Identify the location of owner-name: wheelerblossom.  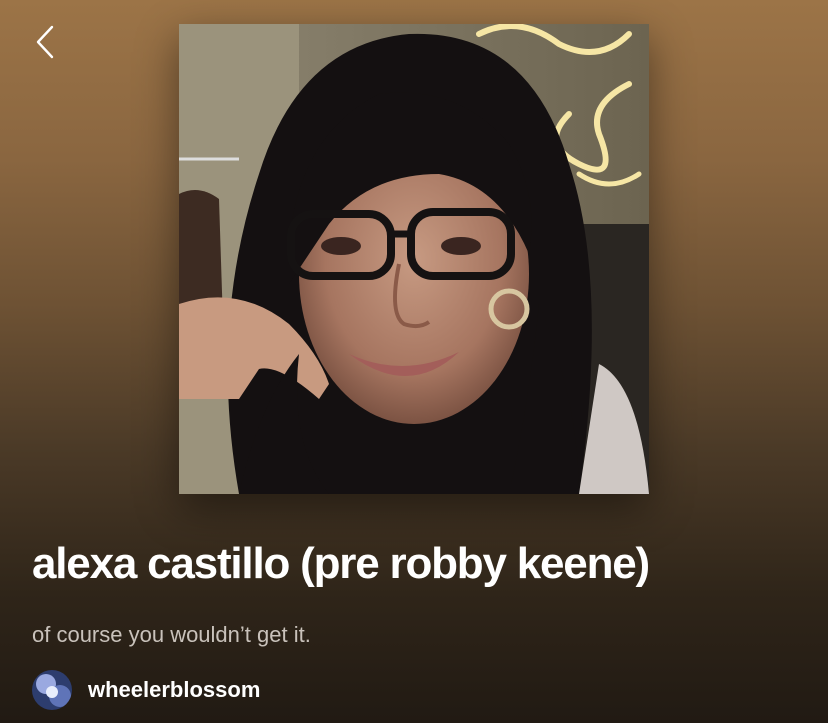
(174, 690).